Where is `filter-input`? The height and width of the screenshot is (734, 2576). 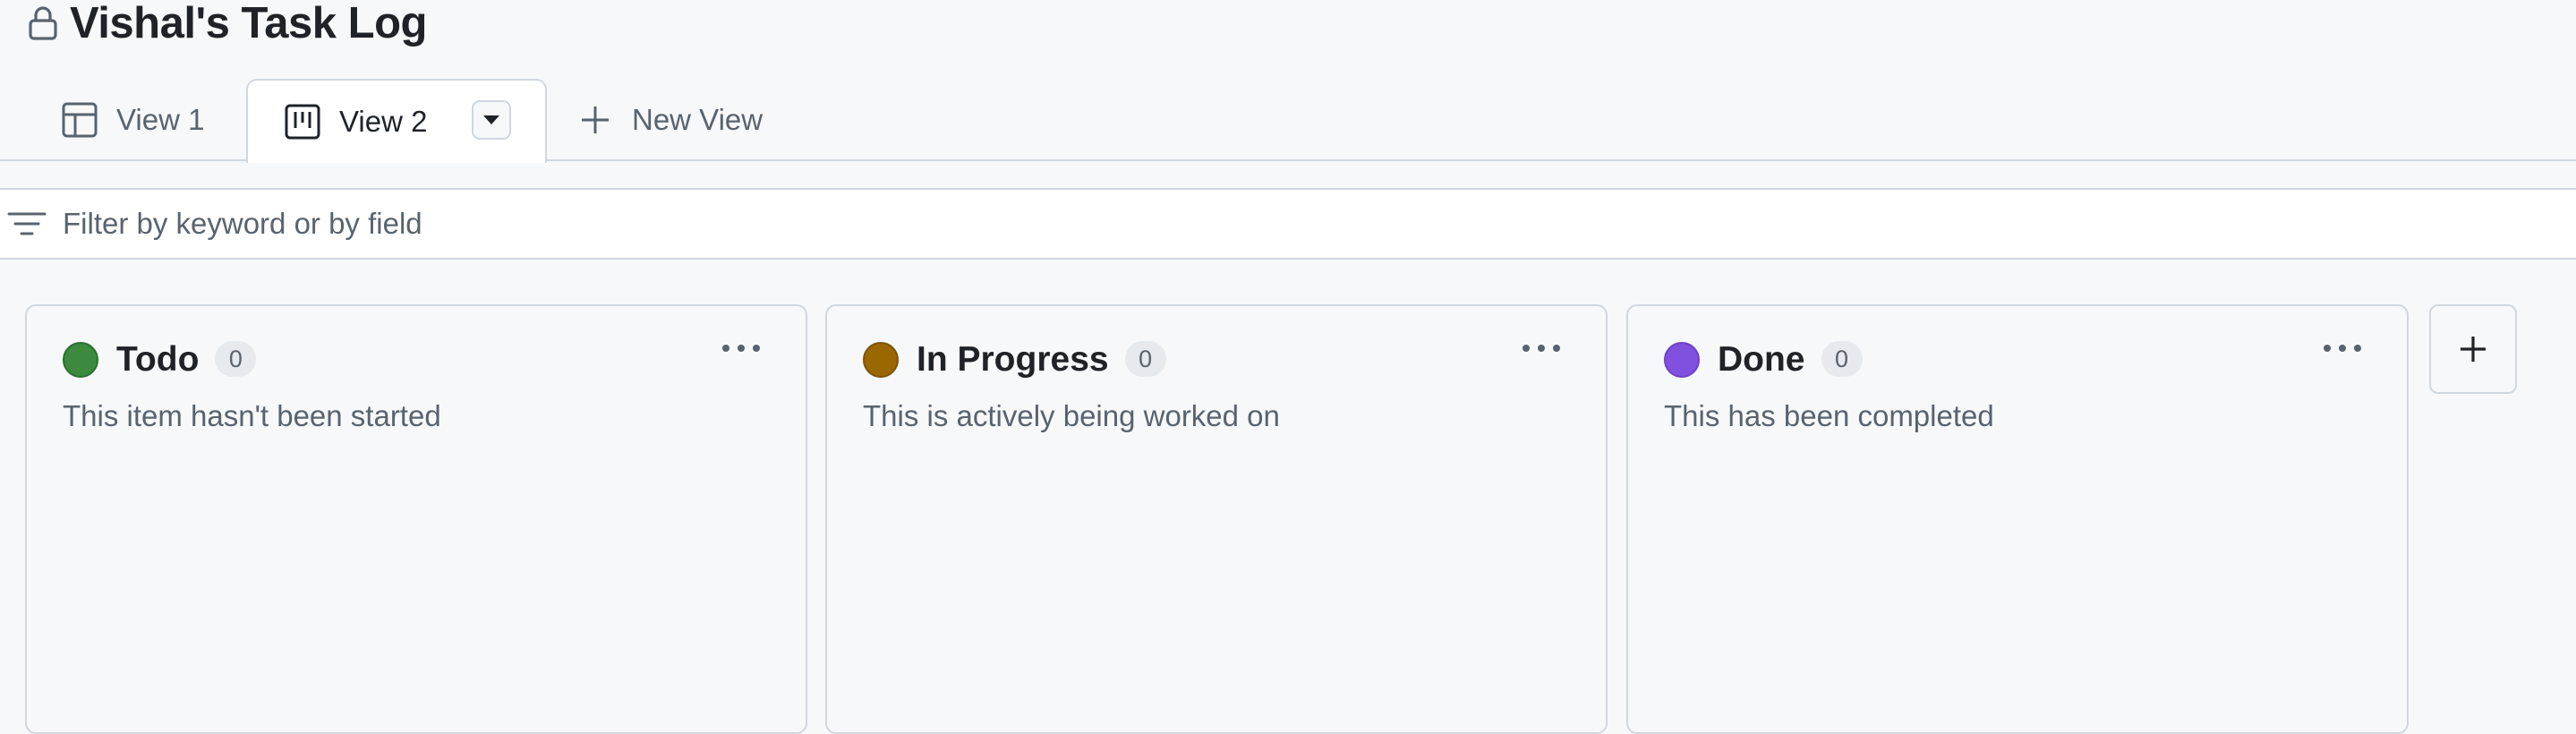 filter-input is located at coordinates (1271, 224).